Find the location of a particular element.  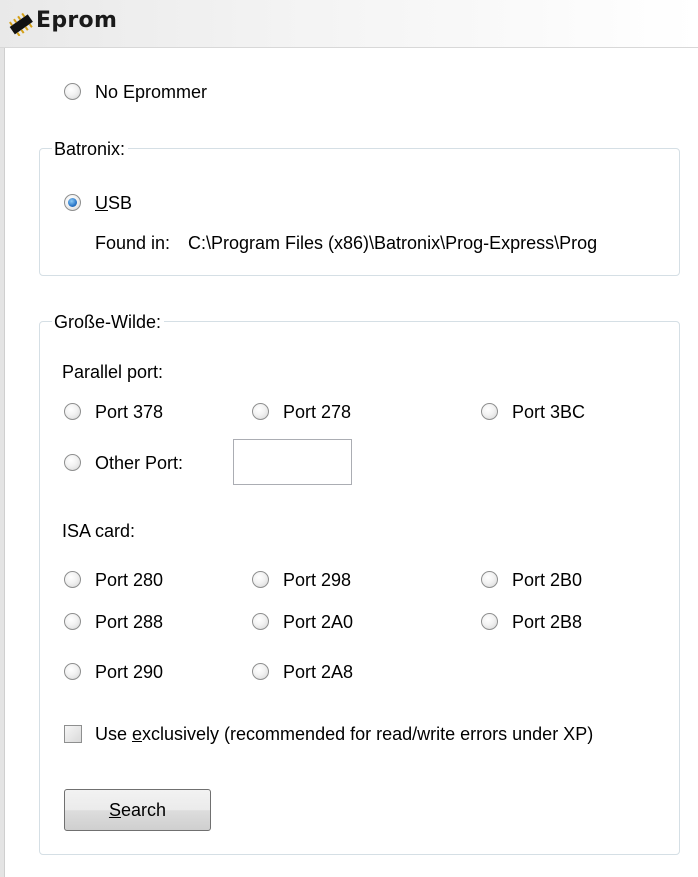

port-288-radio is located at coordinates (72, 621).